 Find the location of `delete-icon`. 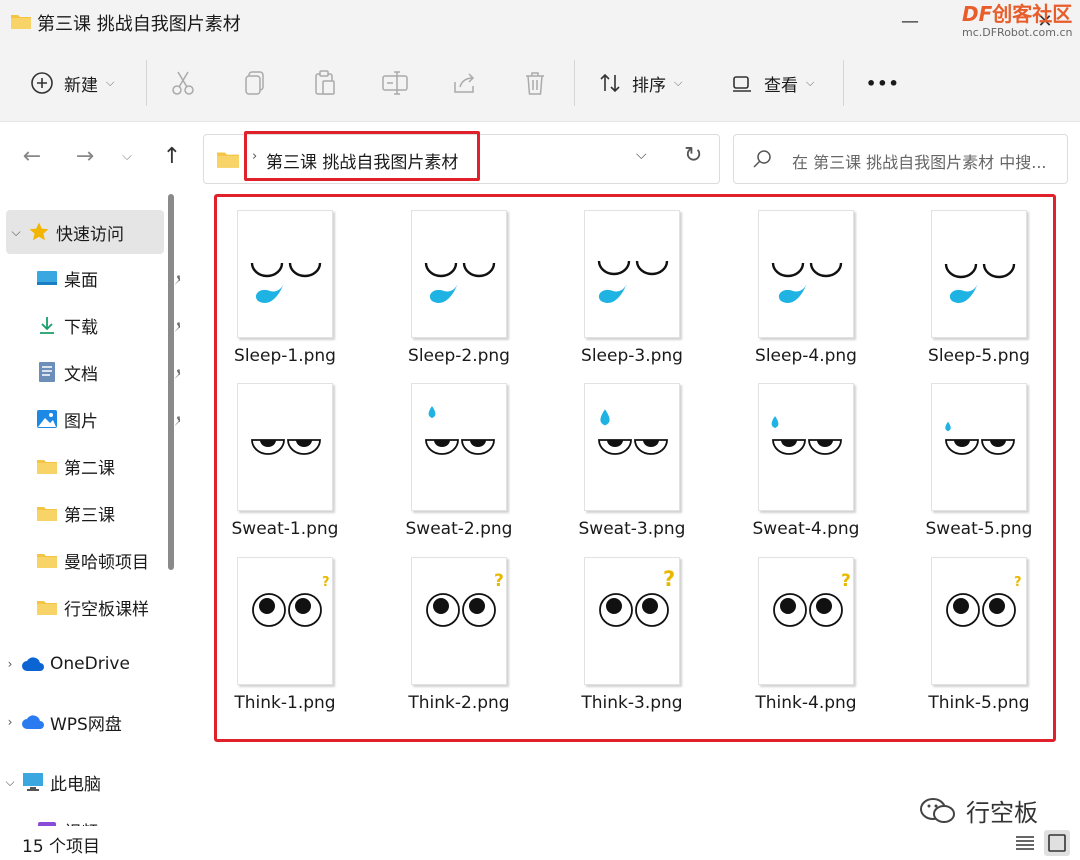

delete-icon is located at coordinates (535, 83).